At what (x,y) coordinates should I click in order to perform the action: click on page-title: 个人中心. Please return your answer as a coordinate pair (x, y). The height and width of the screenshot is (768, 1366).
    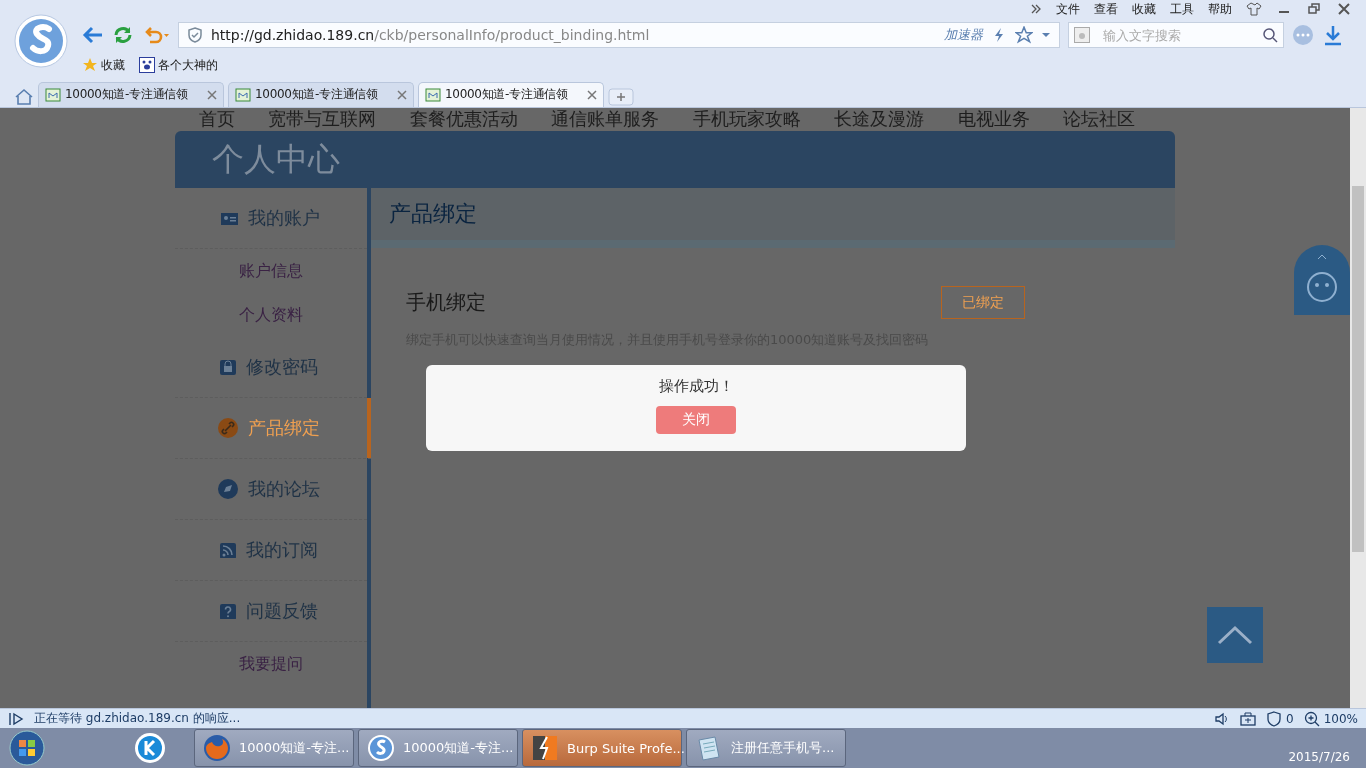
    Looking at the image, I should click on (276, 159).